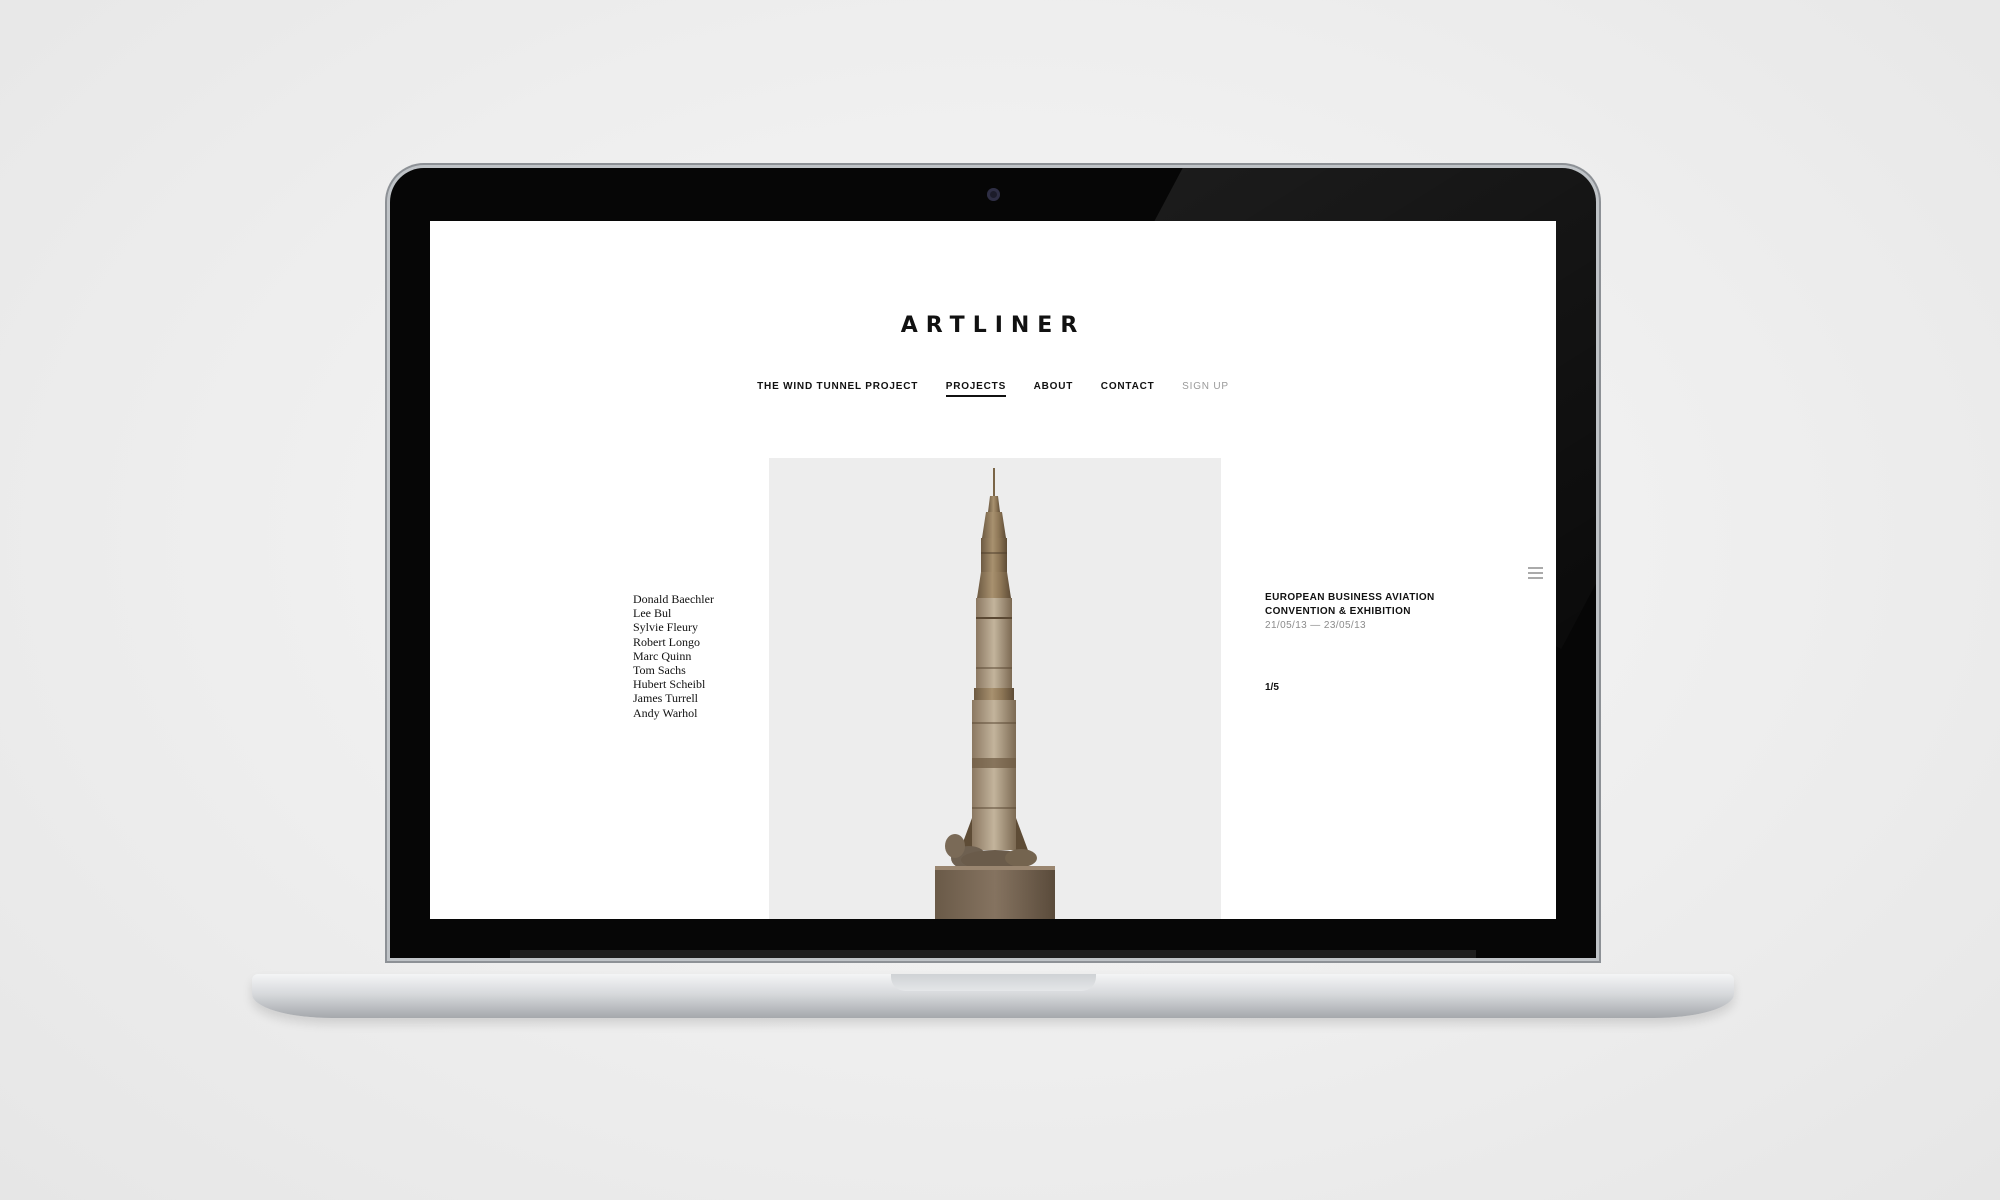 Image resolution: width=2000 pixels, height=1200 pixels. Describe the element at coordinates (995, 693) in the screenshot. I see `rocket-sculpture` at that location.